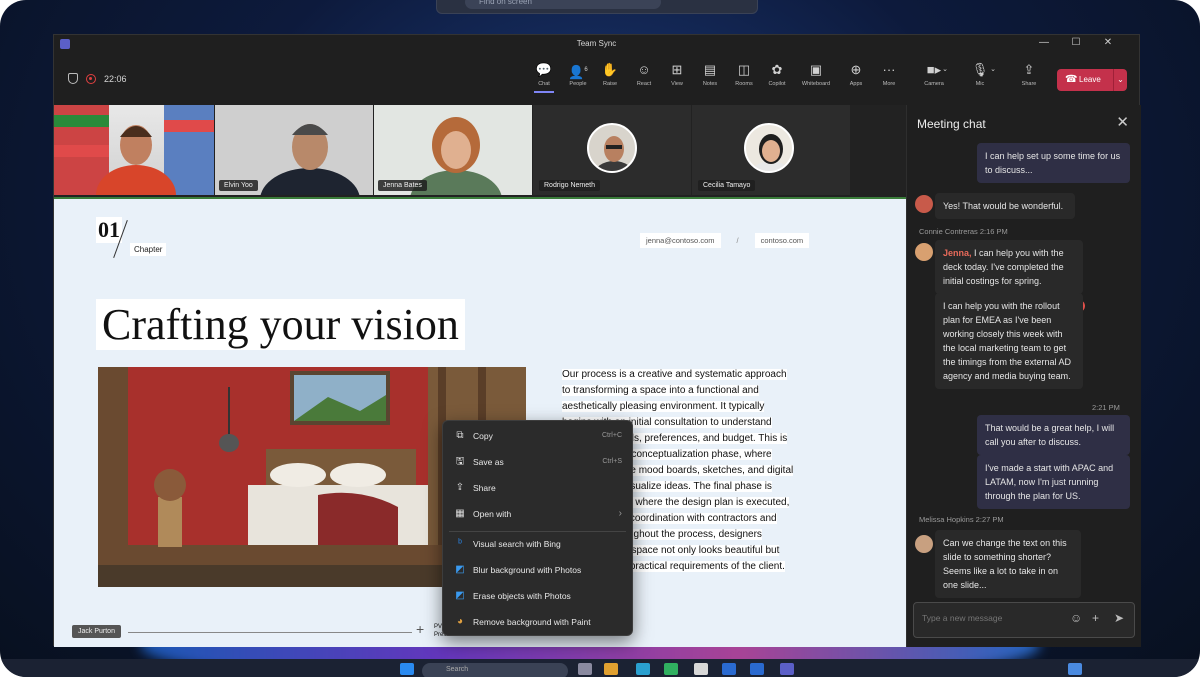  Describe the element at coordinates (280, 324) in the screenshot. I see `slide-title: Crafting your vision` at that location.